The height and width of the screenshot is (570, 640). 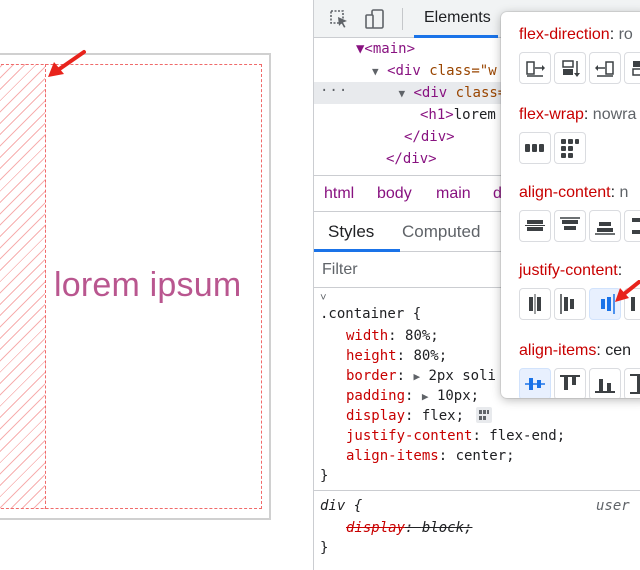 What do you see at coordinates (148, 285) in the screenshot?
I see `heading-lorem-ipsum: lorem ipsum` at bounding box center [148, 285].